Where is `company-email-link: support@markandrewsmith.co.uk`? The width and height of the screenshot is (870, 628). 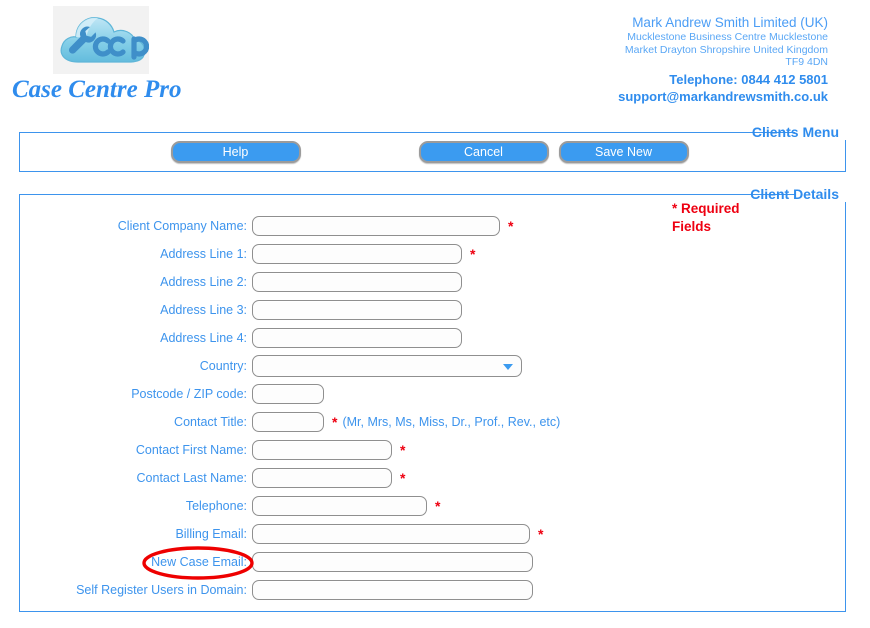 company-email-link: support@markandrewsmith.co.uk is located at coordinates (723, 96).